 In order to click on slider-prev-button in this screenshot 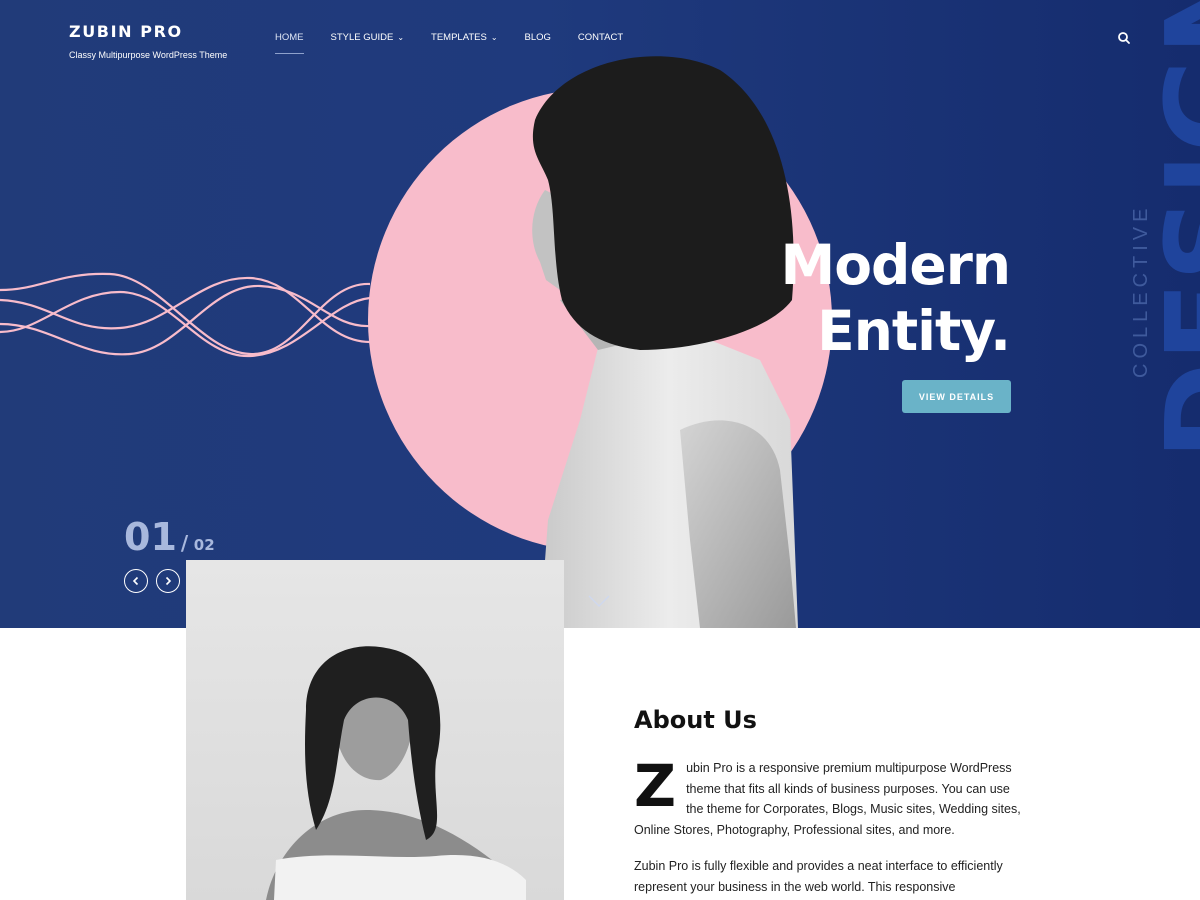, I will do `click(136, 581)`.